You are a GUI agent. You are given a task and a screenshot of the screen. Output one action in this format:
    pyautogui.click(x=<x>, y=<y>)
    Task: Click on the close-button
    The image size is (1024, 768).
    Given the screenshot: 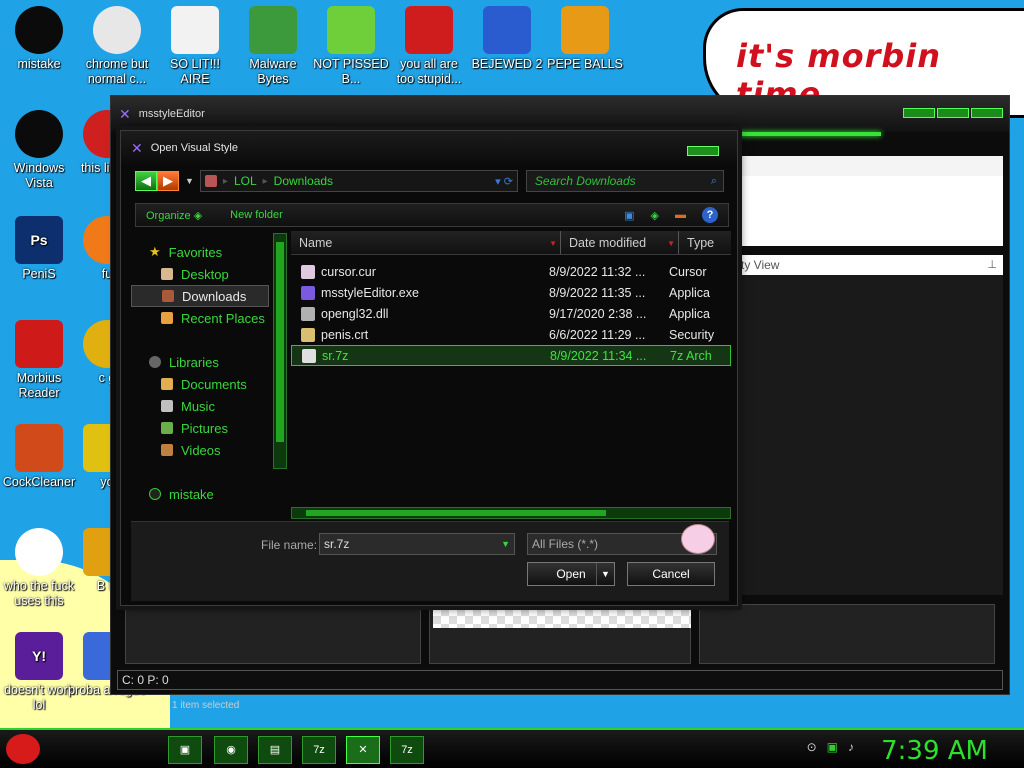 What is the action you would take?
    pyautogui.click(x=987, y=113)
    